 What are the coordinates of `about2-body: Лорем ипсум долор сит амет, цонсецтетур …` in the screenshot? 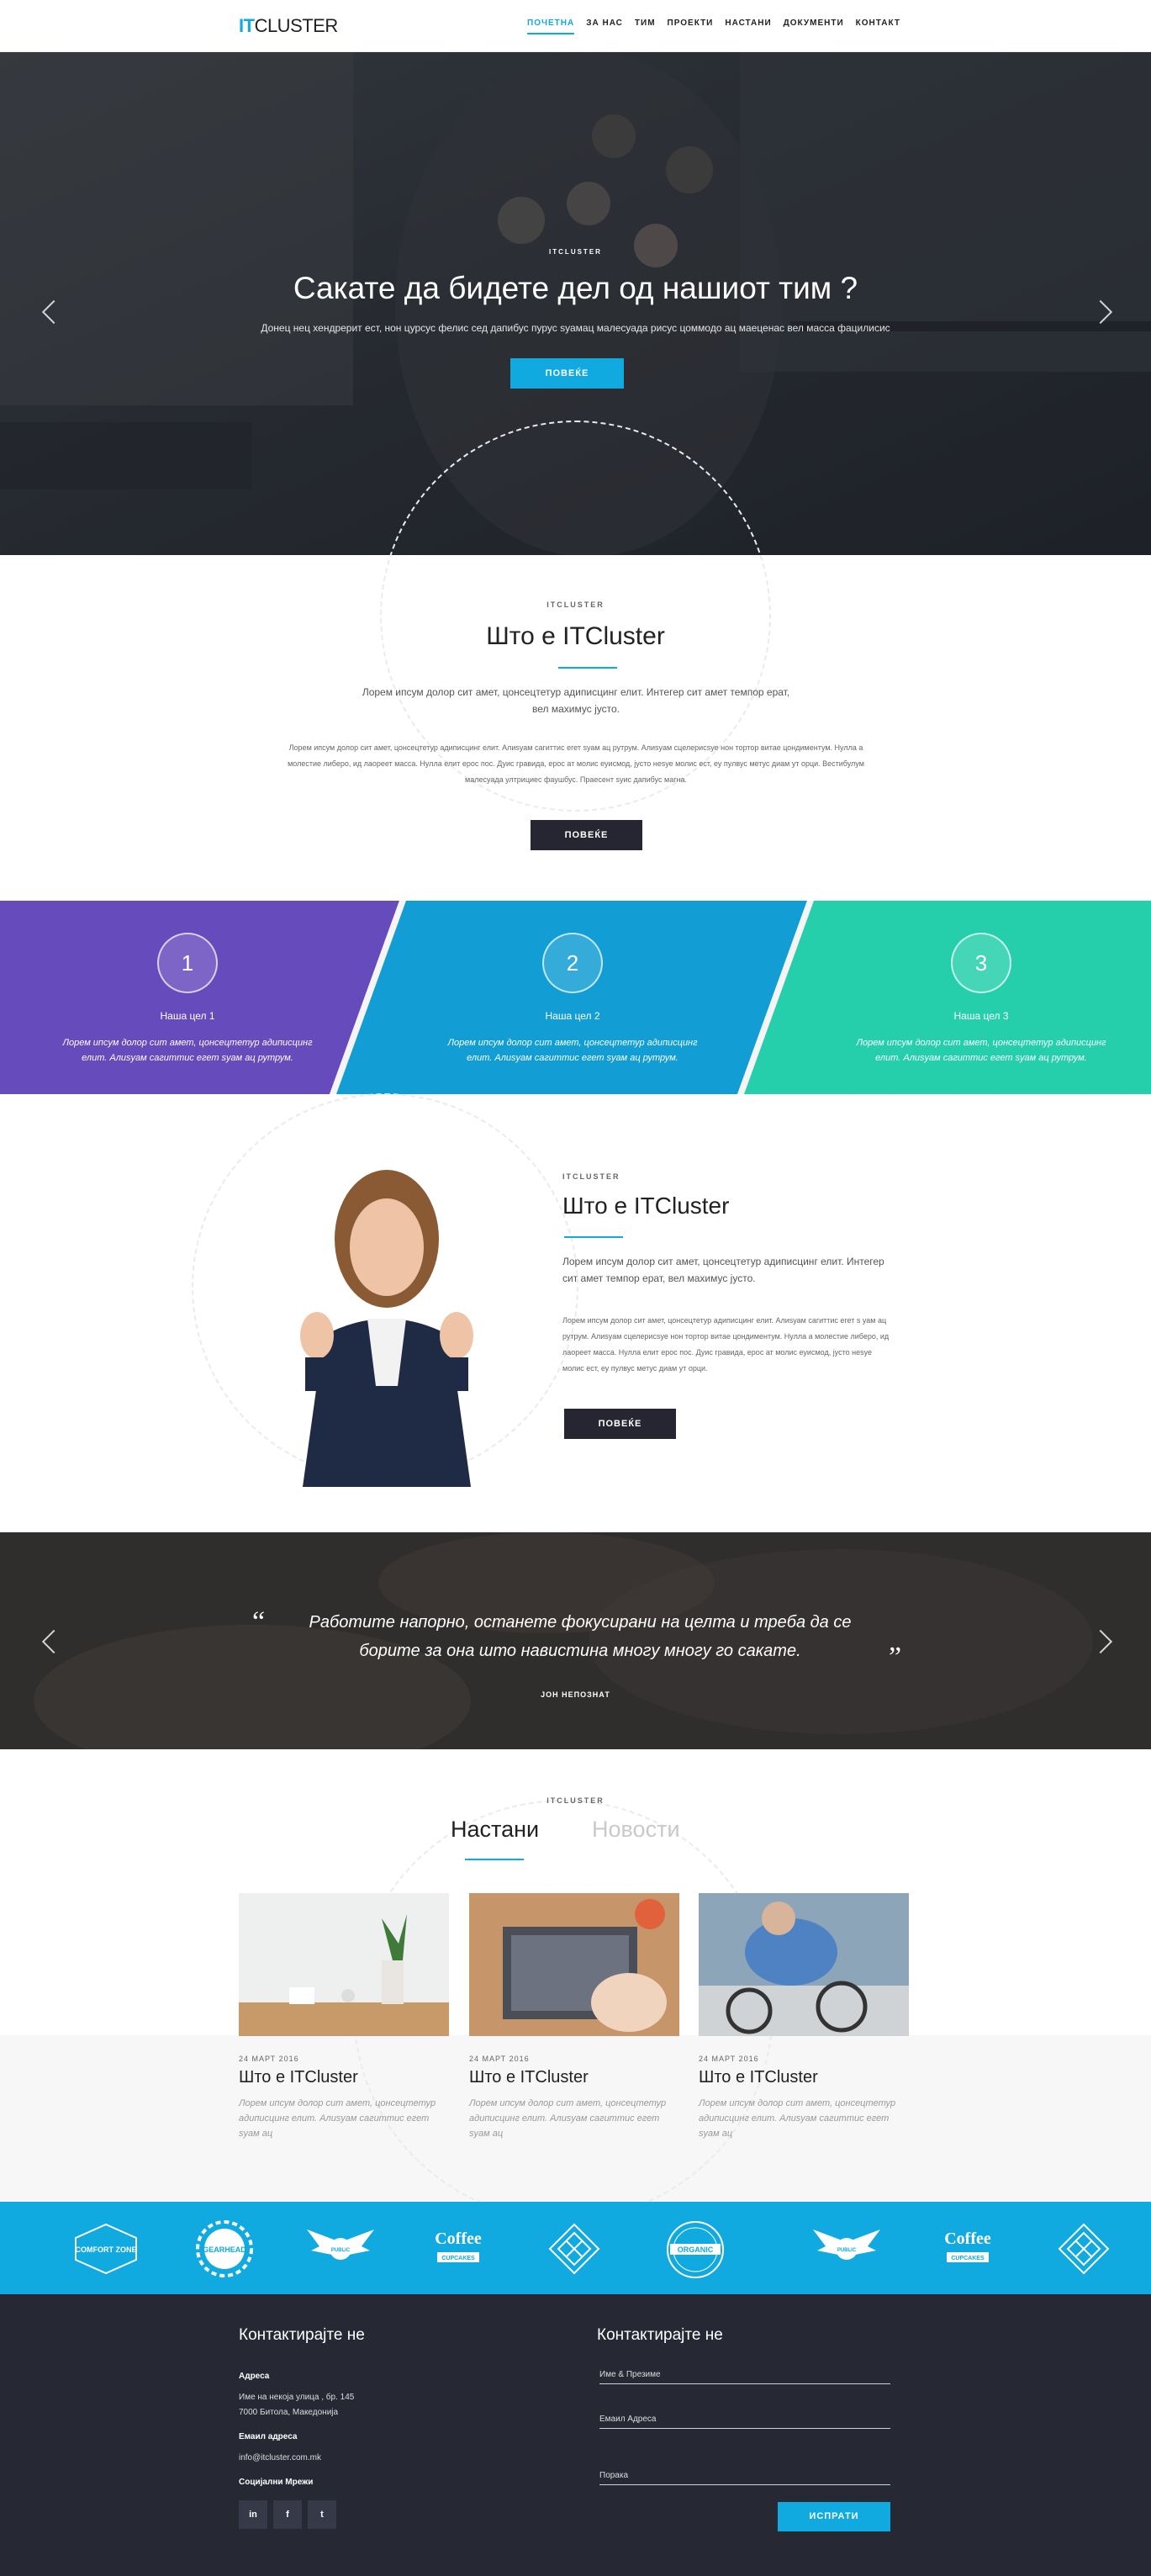 It's located at (726, 1344).